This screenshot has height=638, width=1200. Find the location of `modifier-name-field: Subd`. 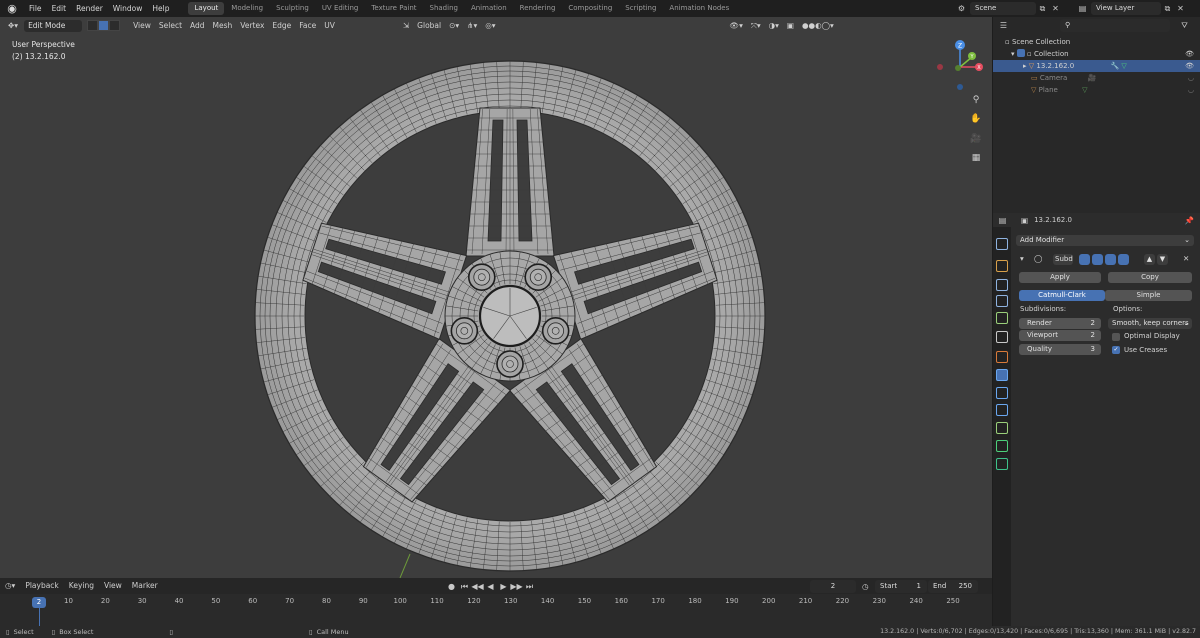

modifier-name-field: Subd is located at coordinates (1063, 259).